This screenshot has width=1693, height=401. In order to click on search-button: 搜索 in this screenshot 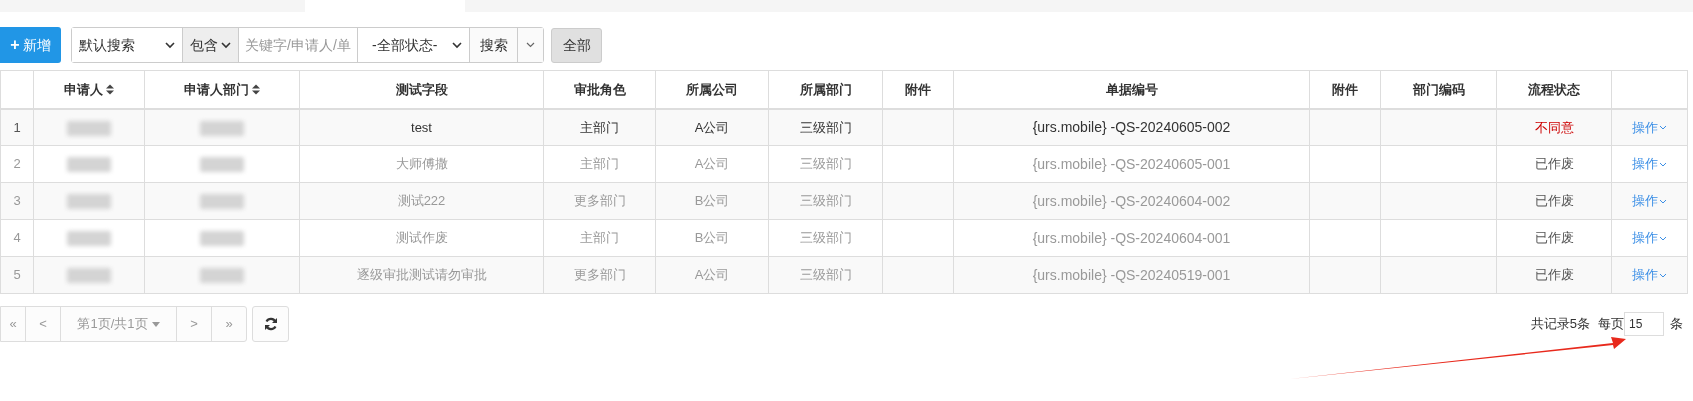, I will do `click(494, 45)`.